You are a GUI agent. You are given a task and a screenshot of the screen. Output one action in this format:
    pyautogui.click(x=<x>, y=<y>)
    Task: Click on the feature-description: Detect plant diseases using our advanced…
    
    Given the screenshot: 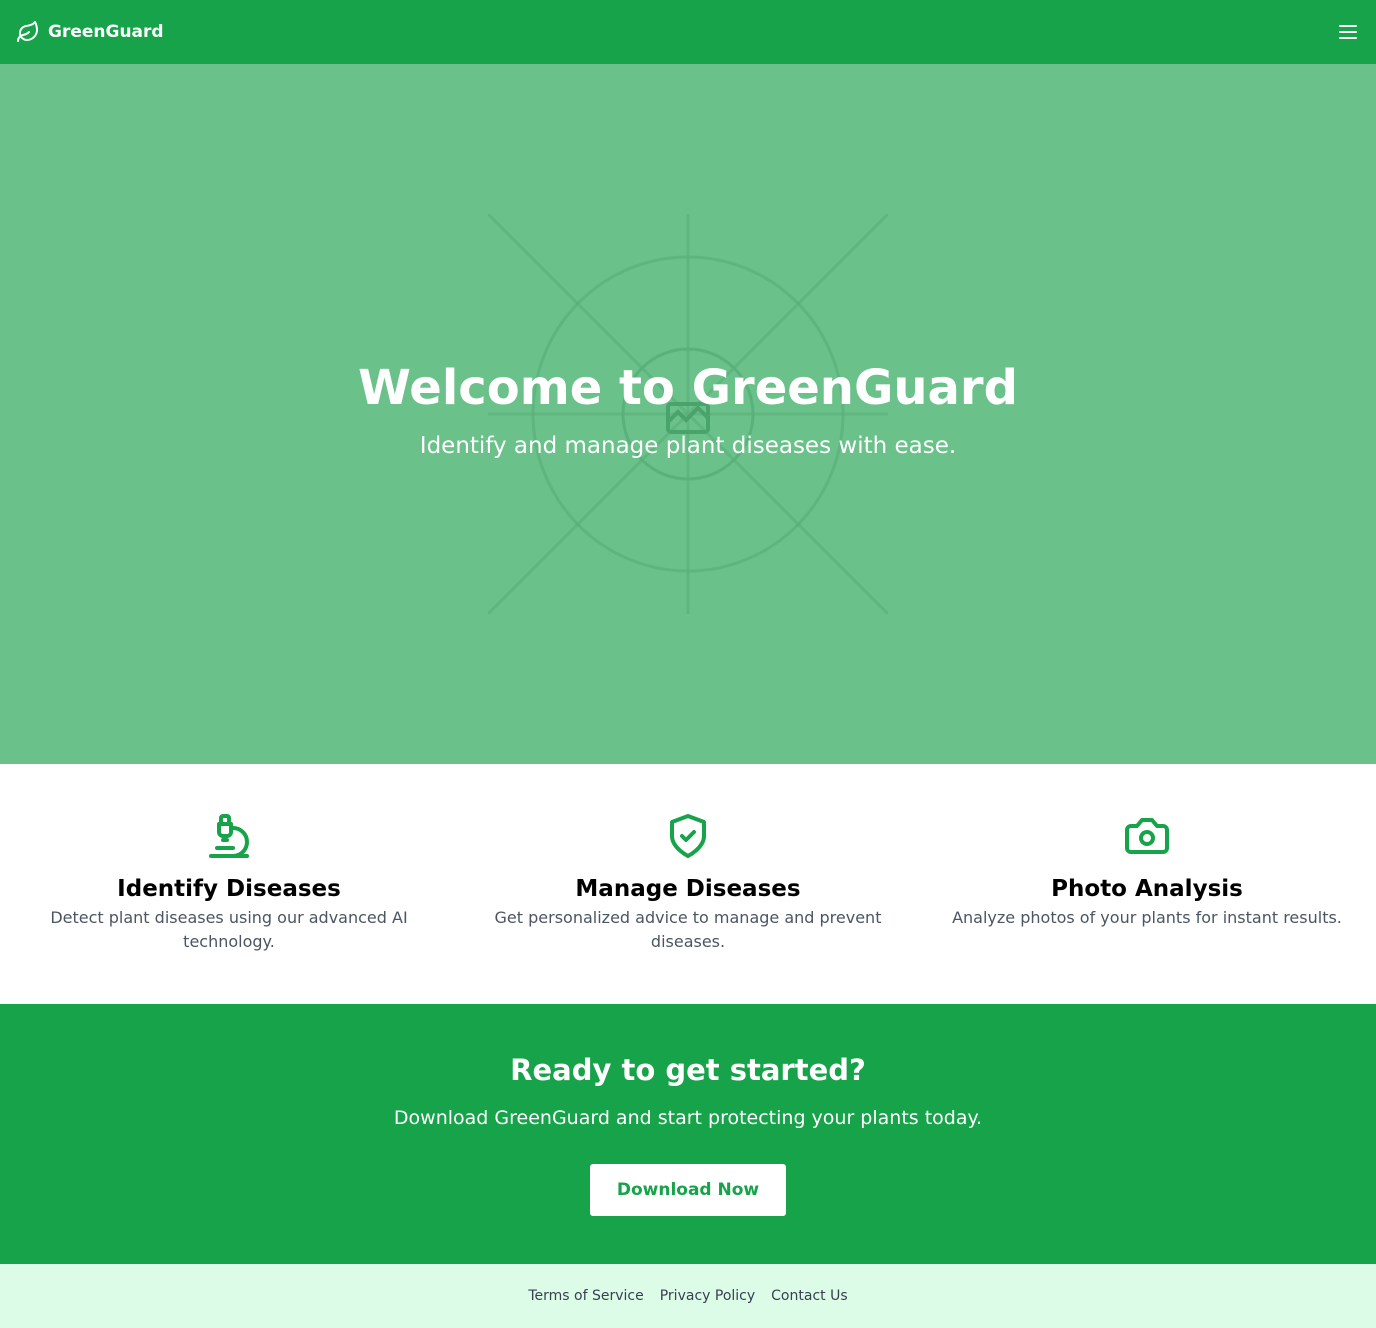 What is the action you would take?
    pyautogui.click(x=229, y=929)
    